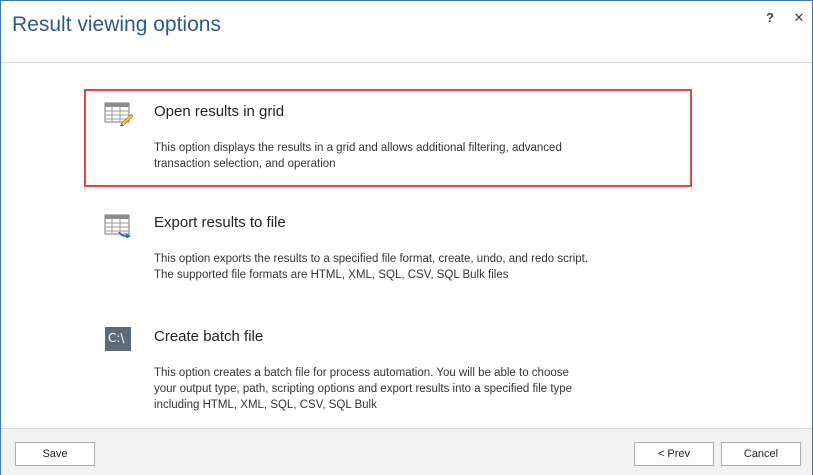 The image size is (813, 475). What do you see at coordinates (406, 62) in the screenshot?
I see `header-divider` at bounding box center [406, 62].